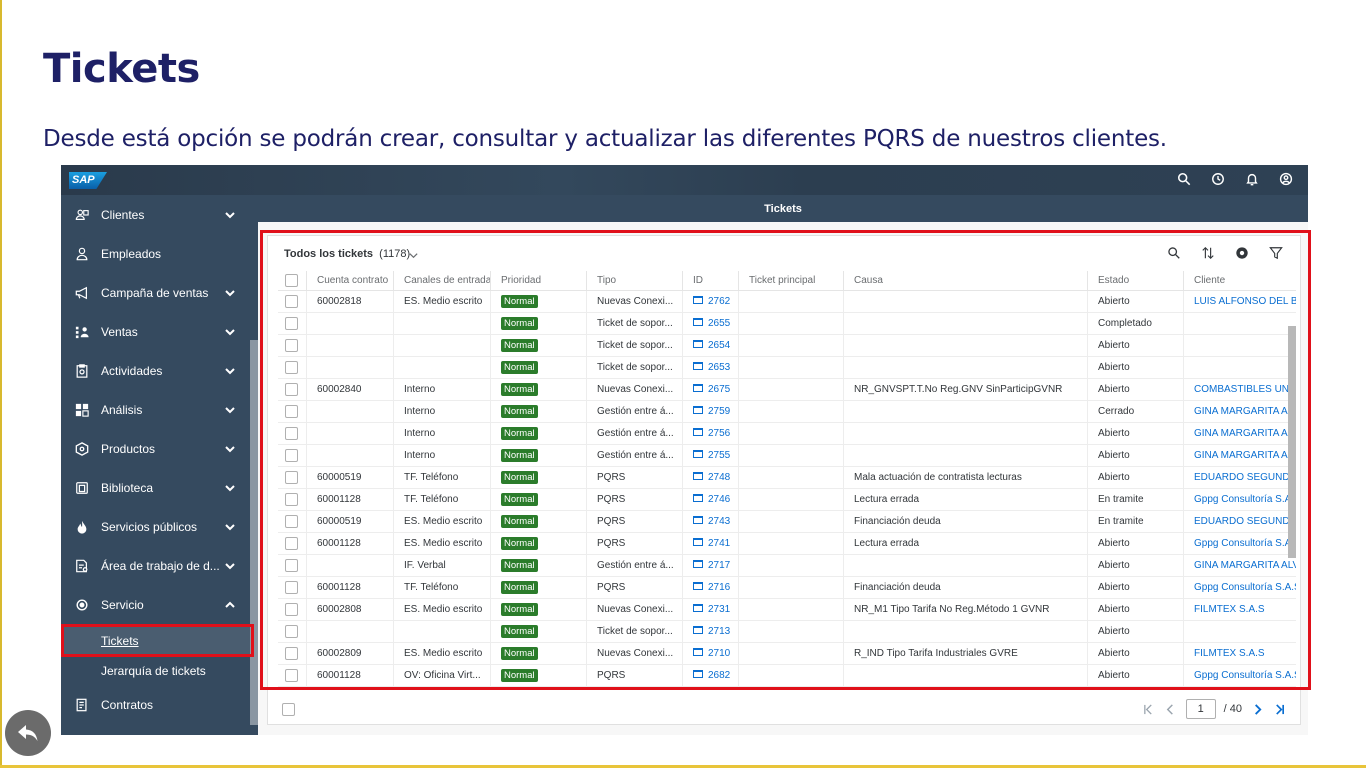 Image resolution: width=1366 pixels, height=768 pixels. Describe the element at coordinates (82, 449) in the screenshot. I see `products-icon` at that location.